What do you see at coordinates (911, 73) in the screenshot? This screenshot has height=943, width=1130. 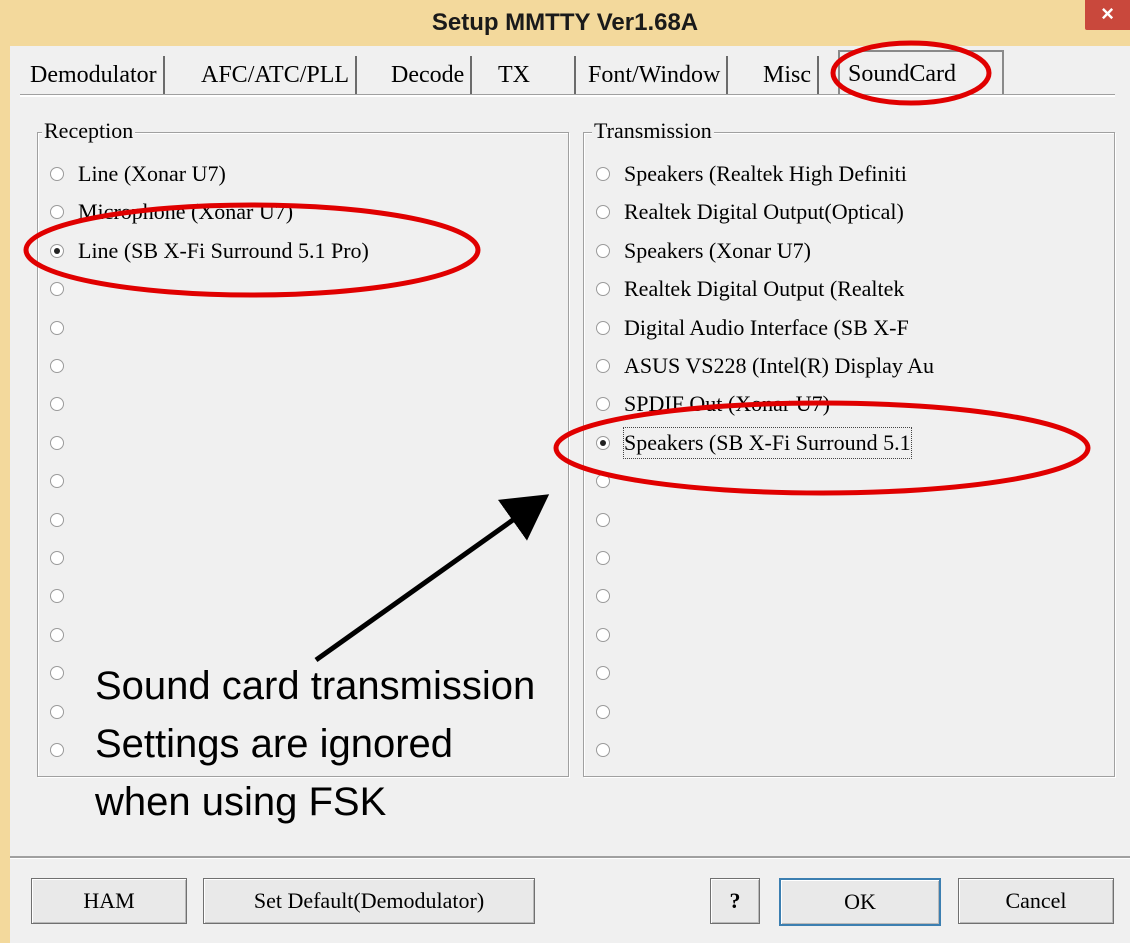 I see `soundcard-tab-highlight` at bounding box center [911, 73].